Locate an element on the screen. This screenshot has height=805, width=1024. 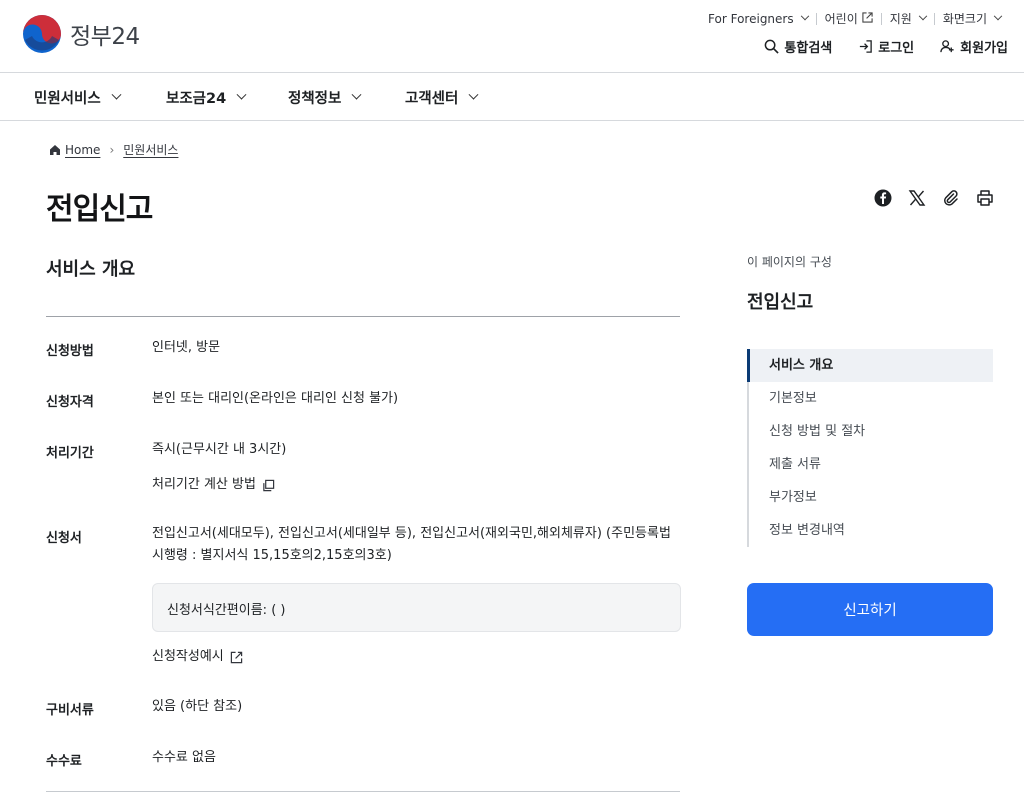
signup-button: 회원가입 is located at coordinates (974, 46).